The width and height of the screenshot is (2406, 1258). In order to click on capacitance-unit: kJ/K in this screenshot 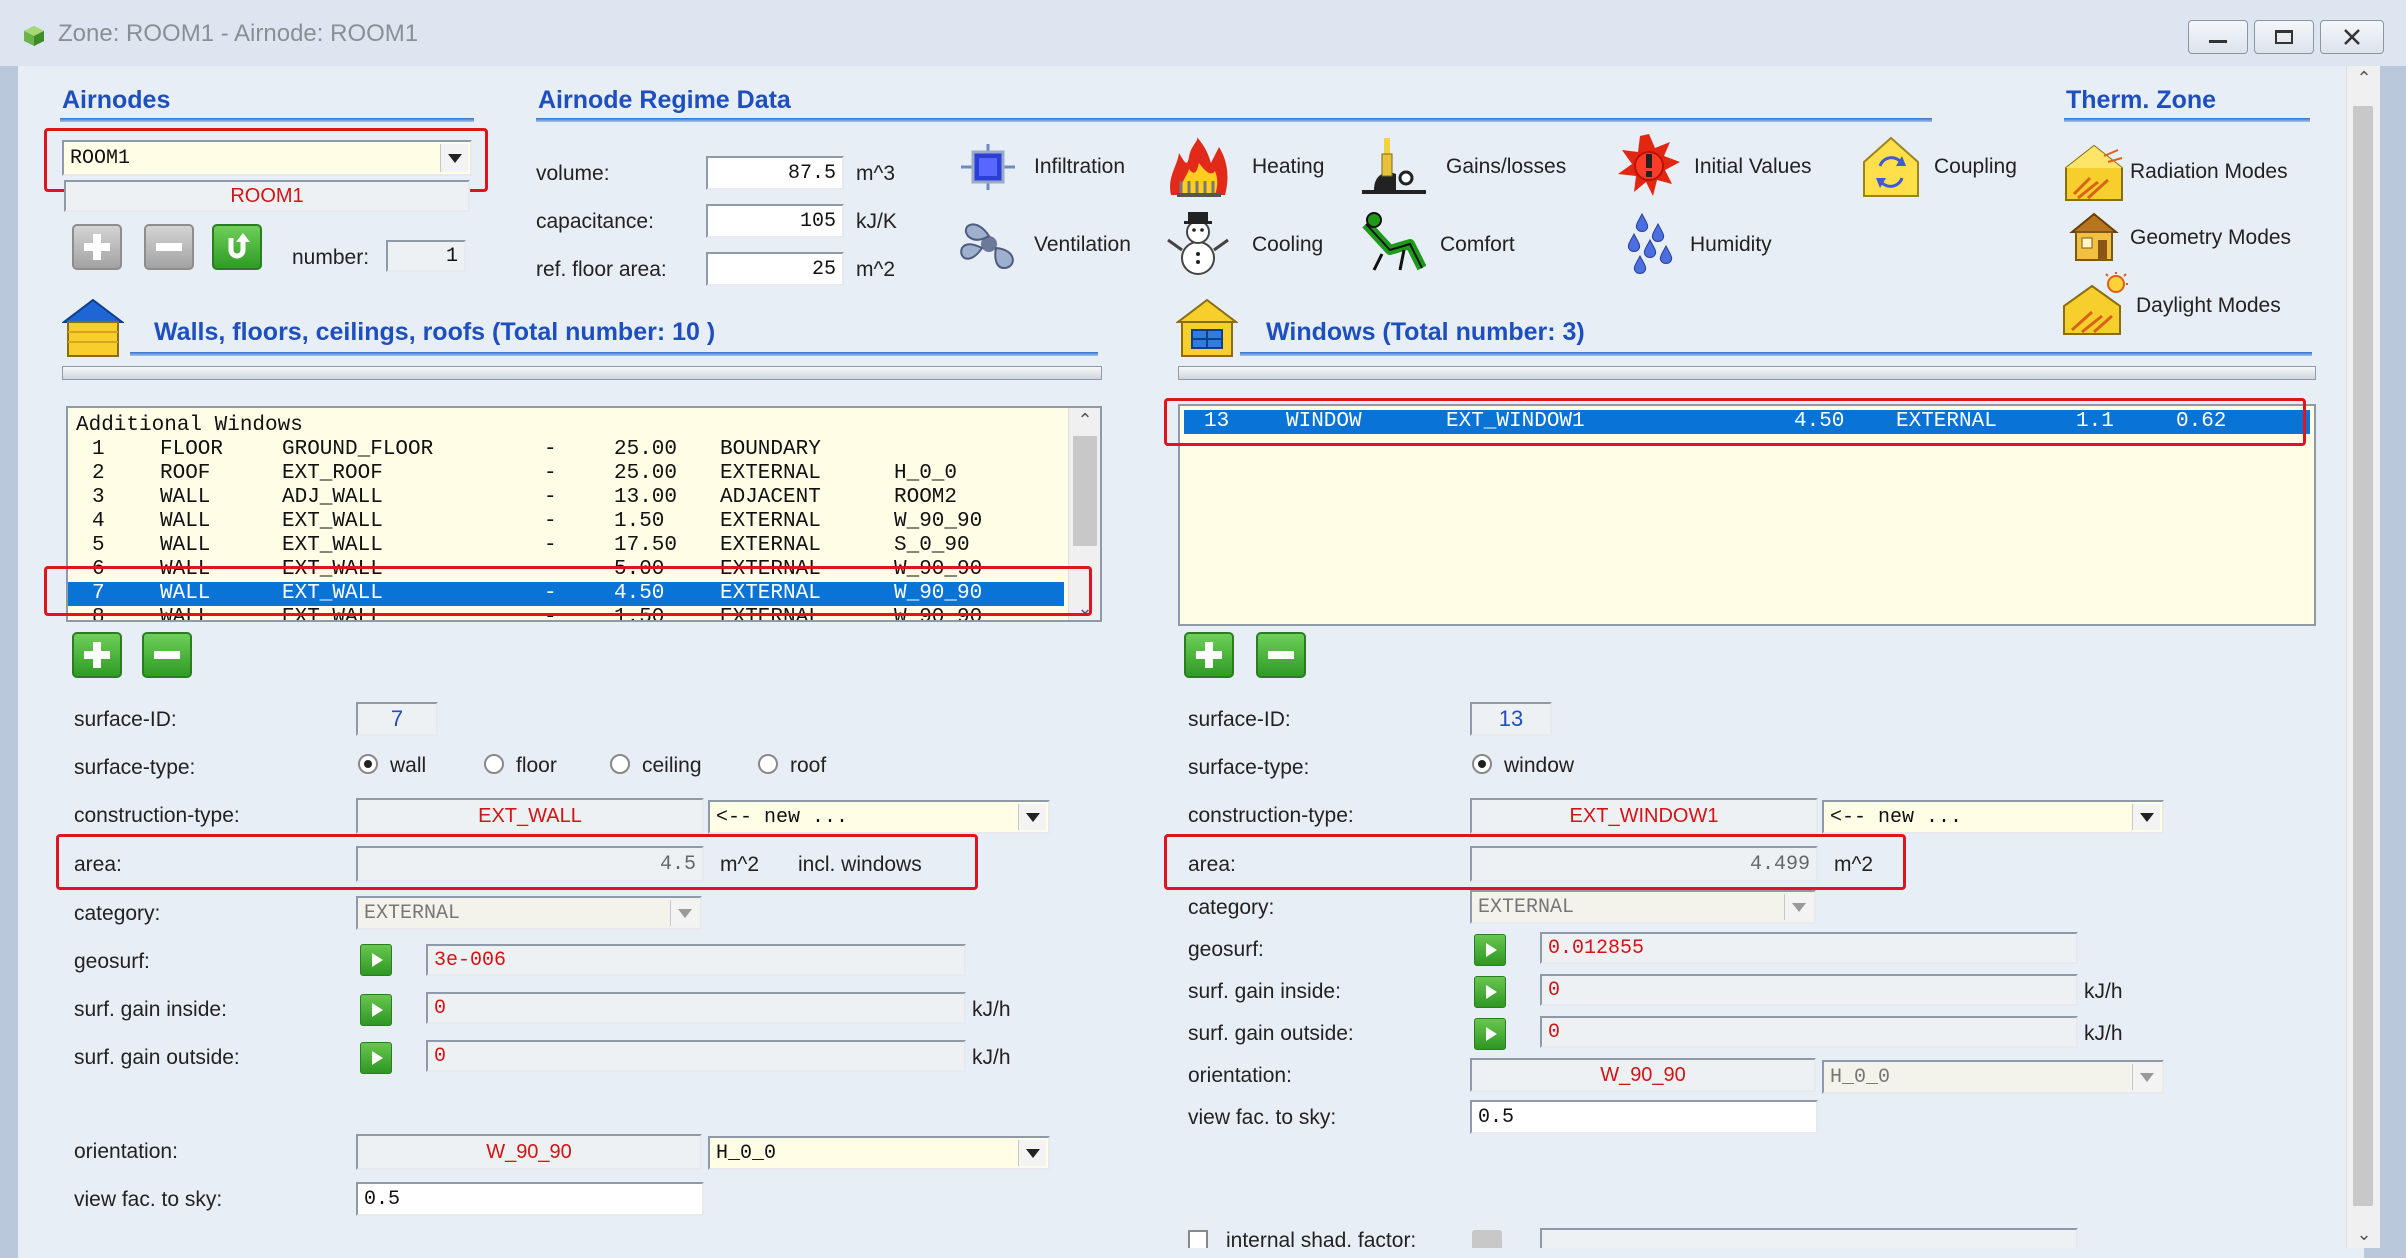, I will do `click(876, 221)`.